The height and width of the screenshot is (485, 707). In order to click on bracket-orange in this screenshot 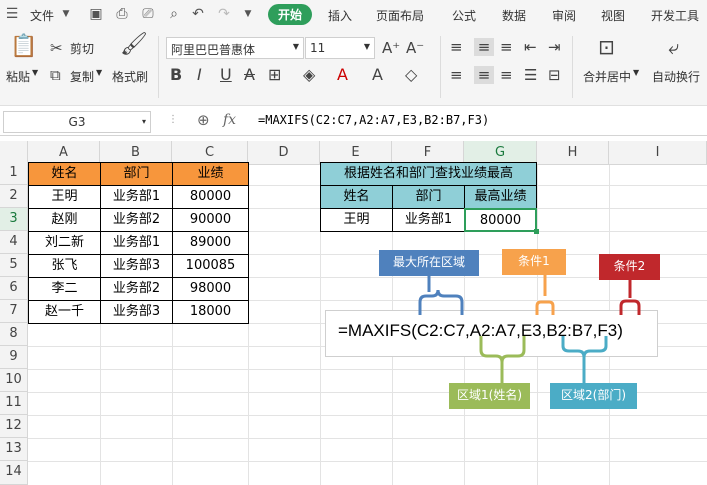, I will do `click(545, 307)`.